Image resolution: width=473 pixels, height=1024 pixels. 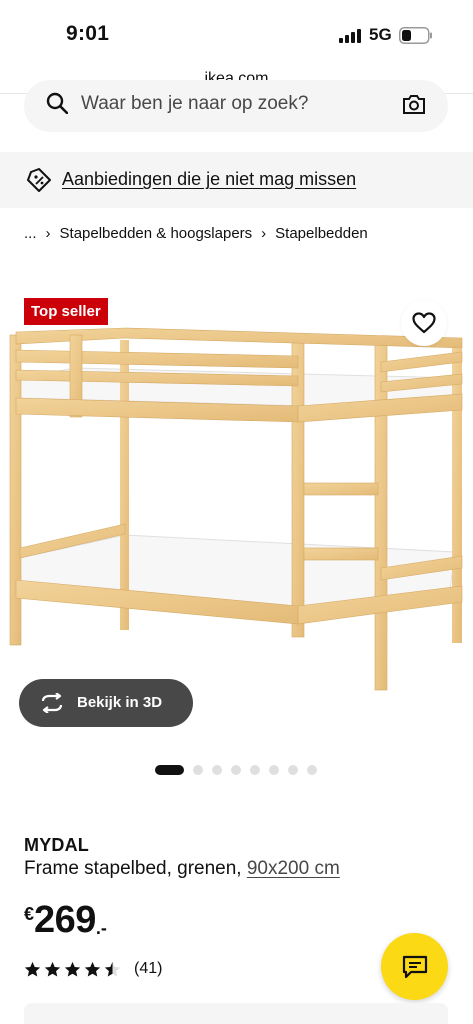 I want to click on product-description: Frame stapelbed, grenen, 90x200 cm, so click(x=182, y=869).